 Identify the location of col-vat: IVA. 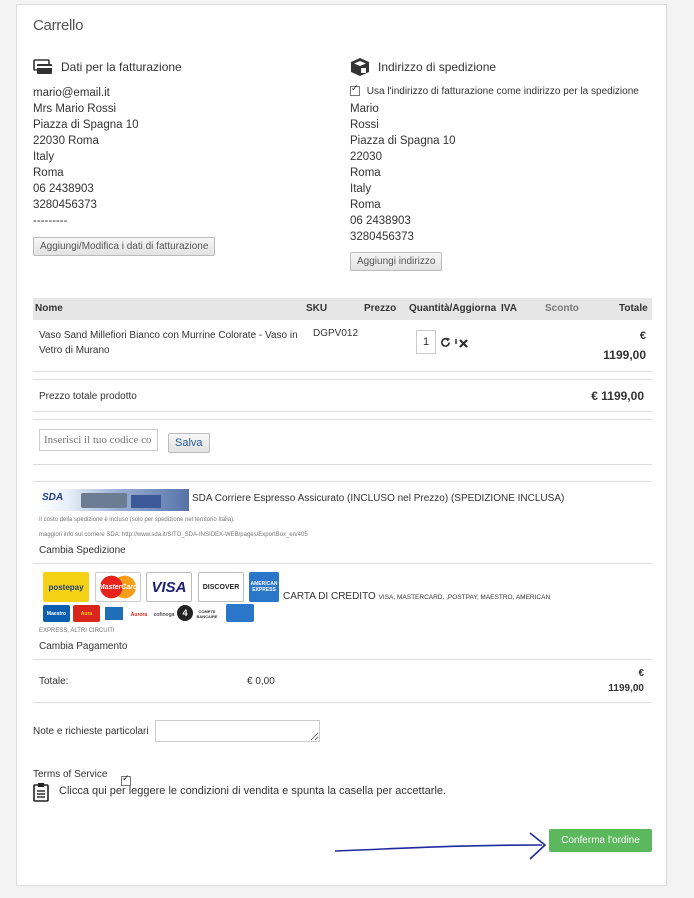
(509, 308).